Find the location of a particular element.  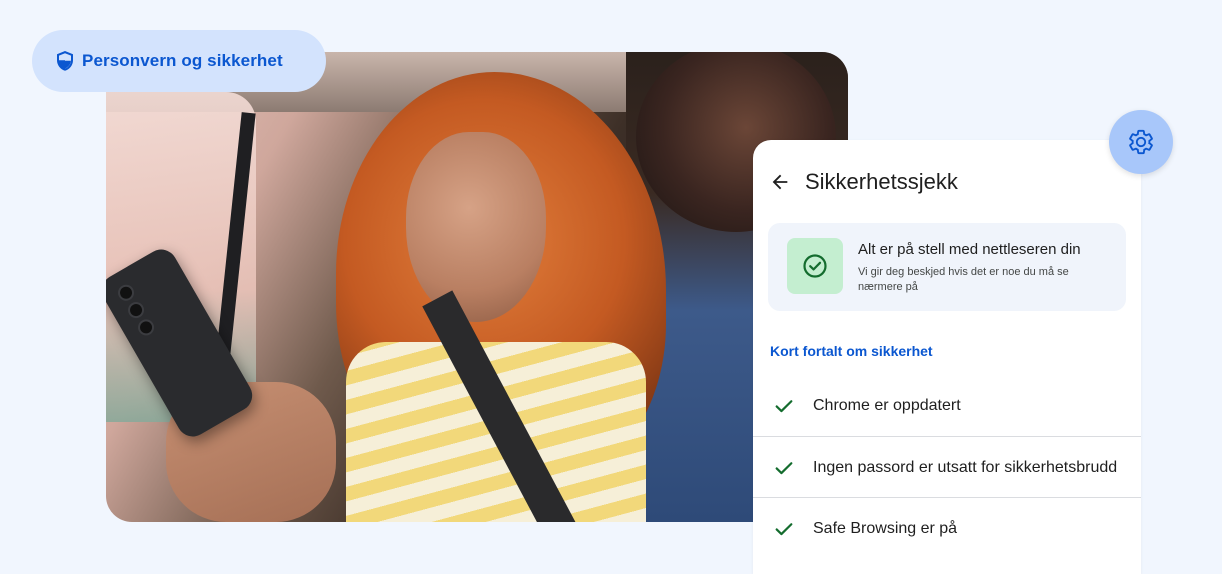

check-circle-icon is located at coordinates (815, 266).